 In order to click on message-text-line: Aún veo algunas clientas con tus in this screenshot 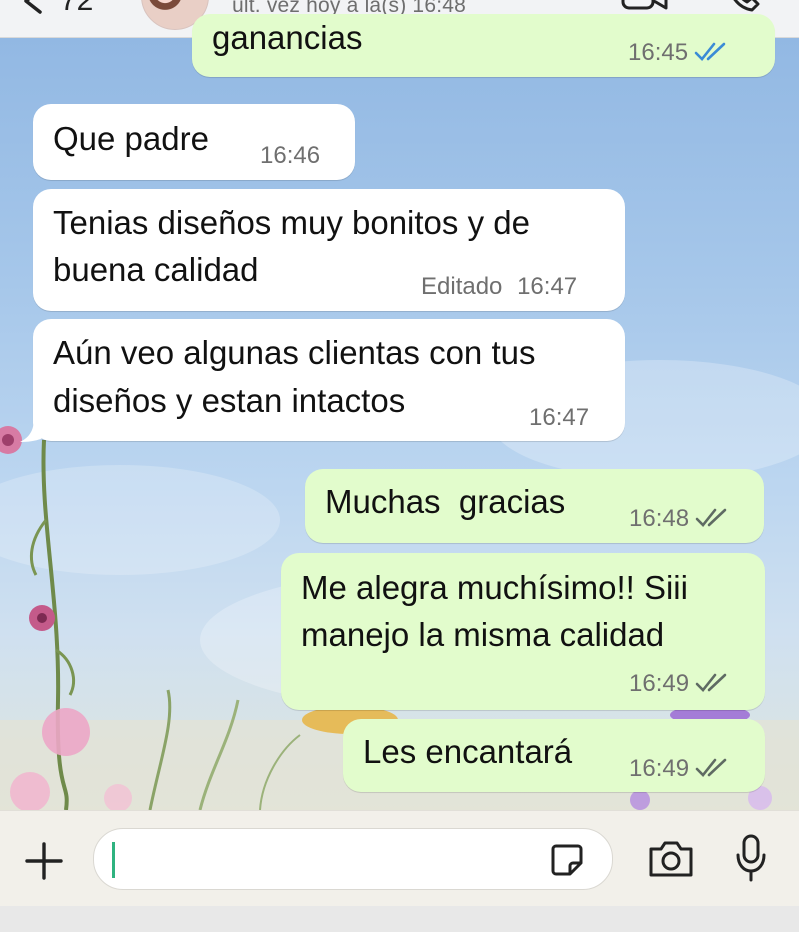, I will do `click(294, 352)`.